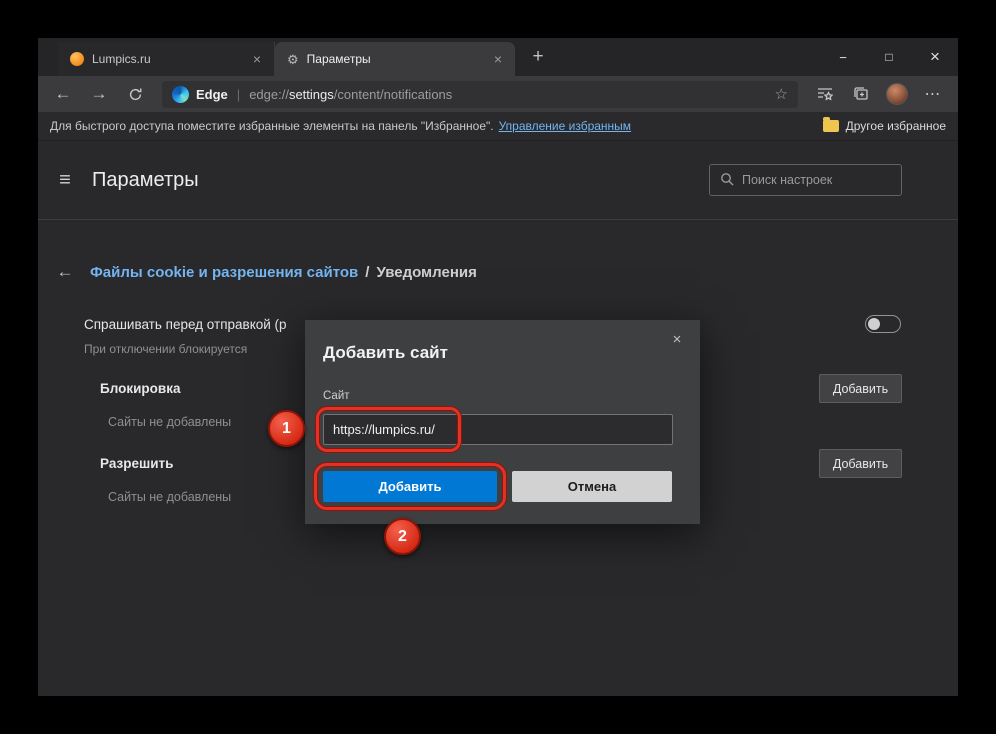  I want to click on new-tab-button: +, so click(538, 57).